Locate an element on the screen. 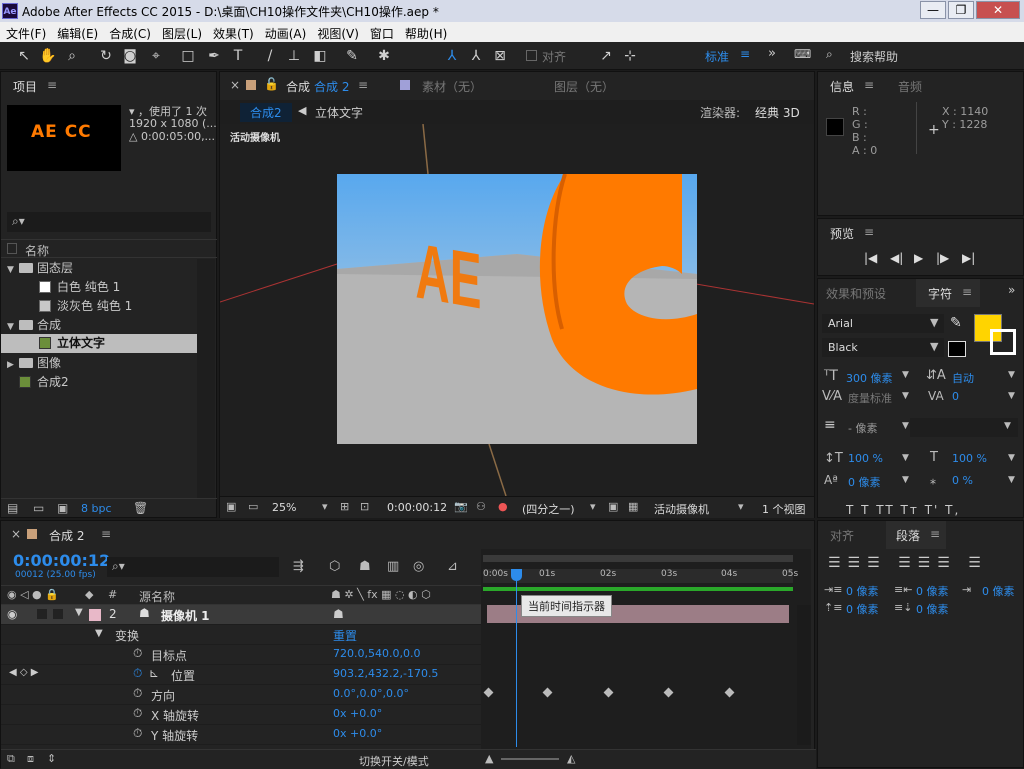 Image resolution: width=1024 pixels, height=769 pixels. renderer-value: 经典 3D is located at coordinates (777, 112).